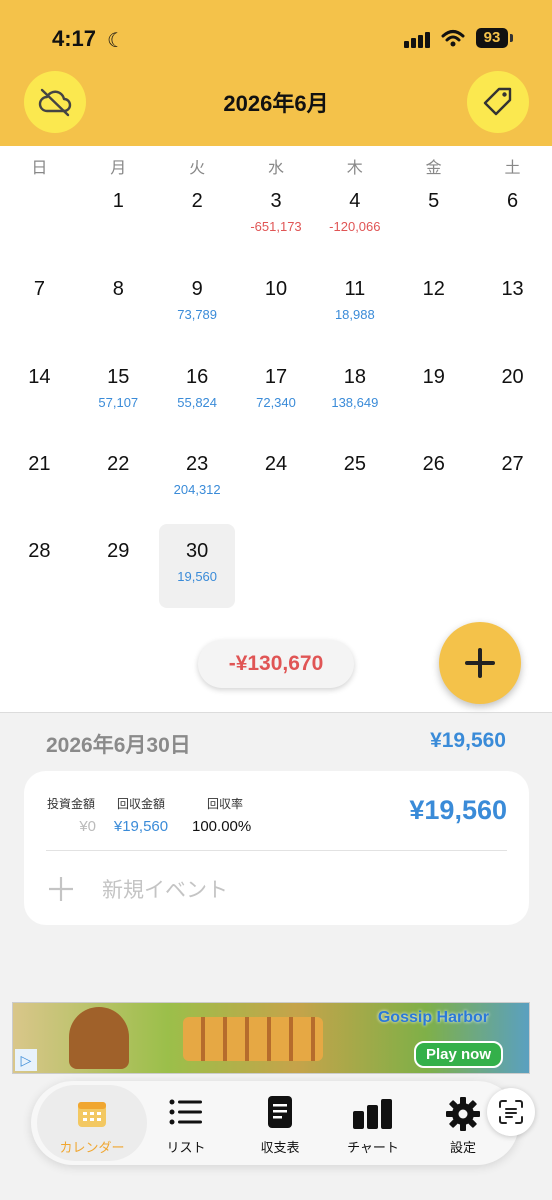  Describe the element at coordinates (513, 216) in the screenshot. I see `calendar-day-cell: 6` at that location.